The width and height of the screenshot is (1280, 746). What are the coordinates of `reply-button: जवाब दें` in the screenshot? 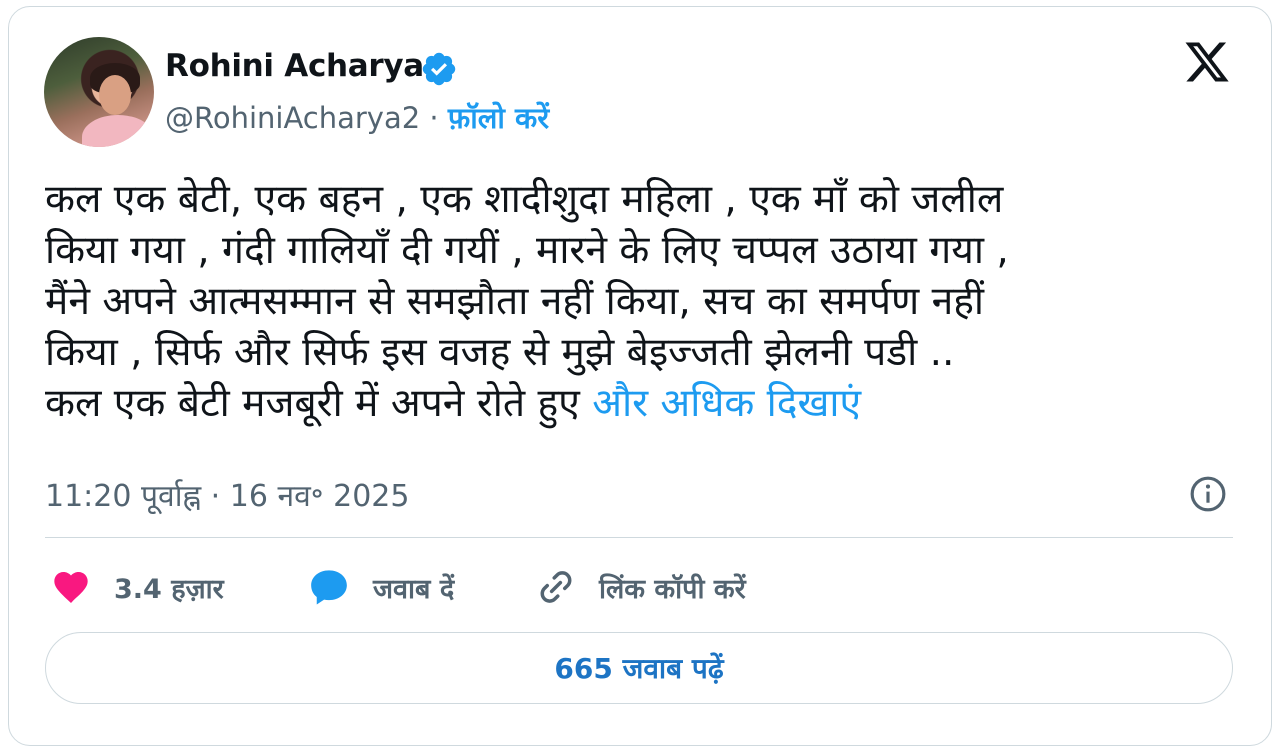 It's located at (380, 587).